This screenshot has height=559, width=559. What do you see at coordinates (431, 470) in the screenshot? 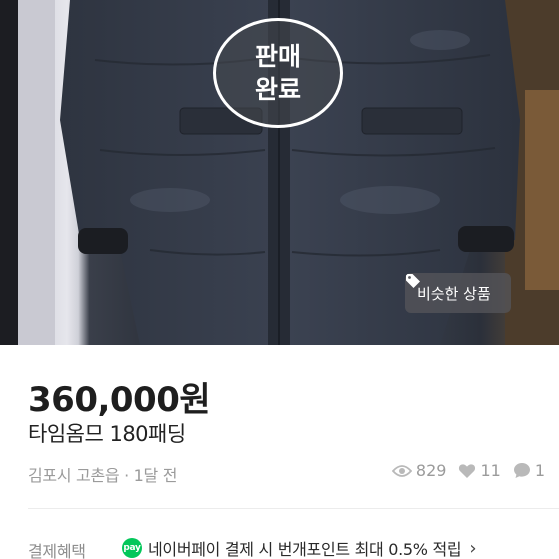
I see `view-count-value: 829` at bounding box center [431, 470].